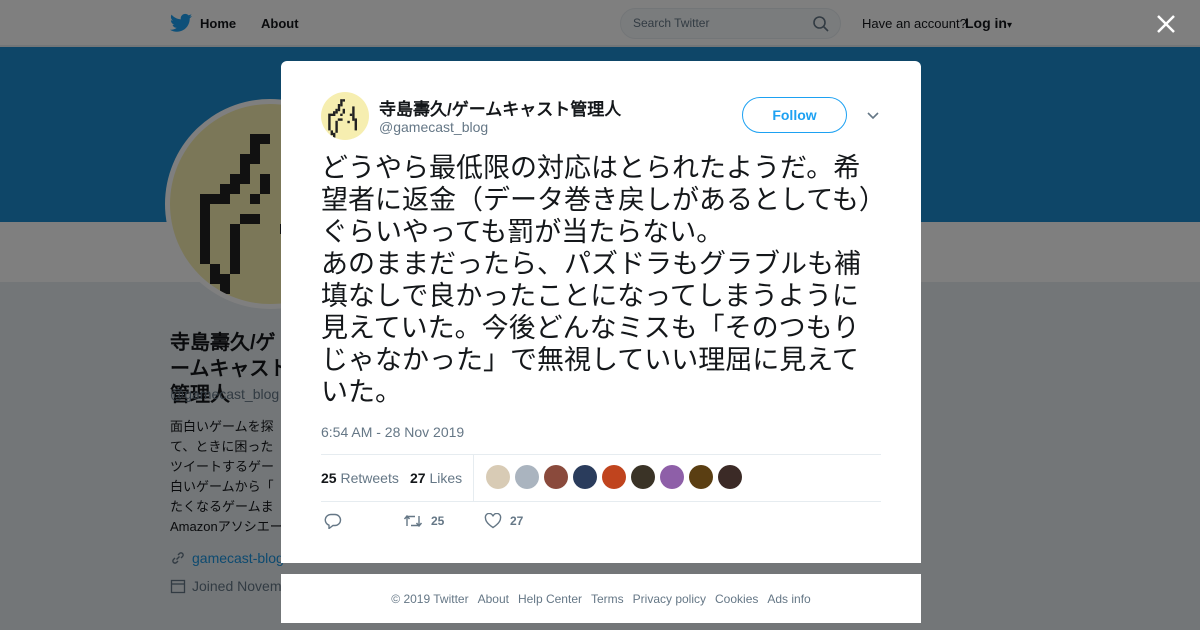 This screenshot has height=630, width=1200. I want to click on chevron-down-icon, so click(873, 116).